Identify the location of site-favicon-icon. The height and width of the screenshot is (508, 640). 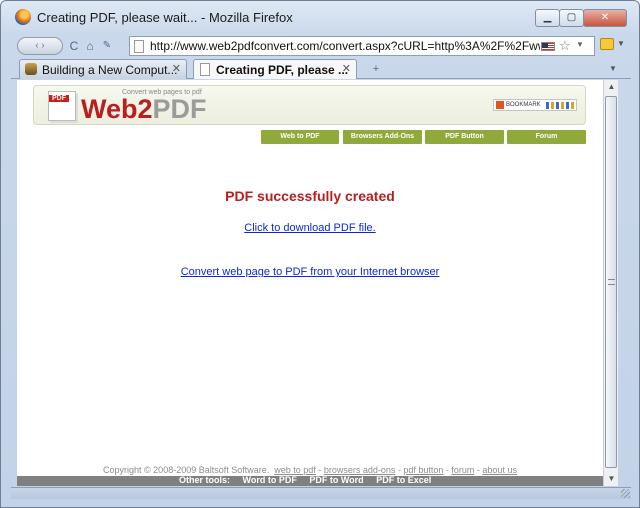
(31, 69).